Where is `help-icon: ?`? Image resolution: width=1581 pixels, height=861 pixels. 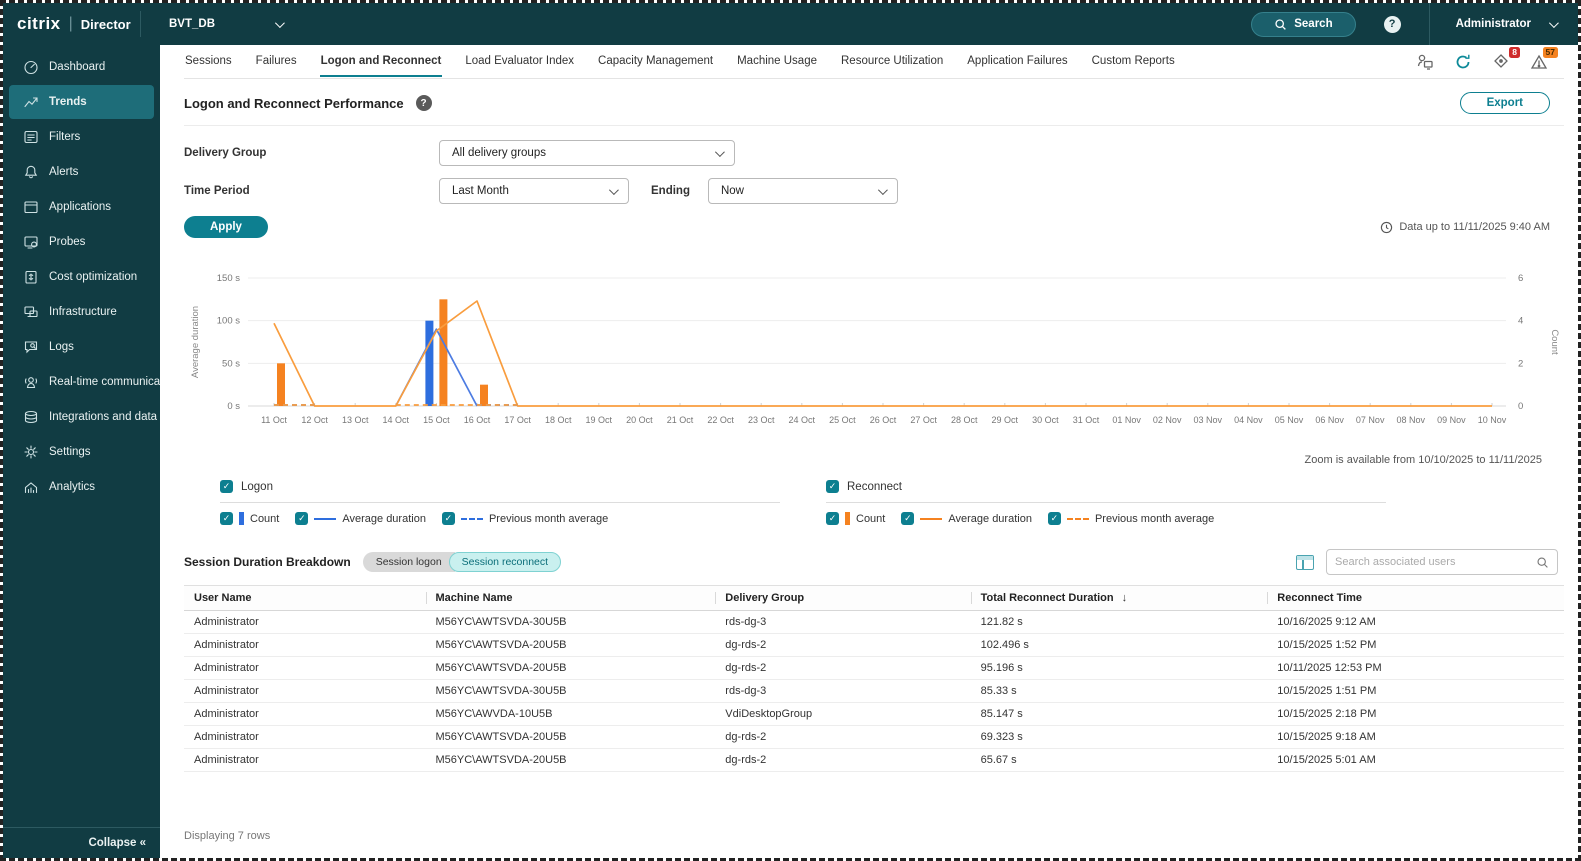
help-icon: ? is located at coordinates (1392, 24).